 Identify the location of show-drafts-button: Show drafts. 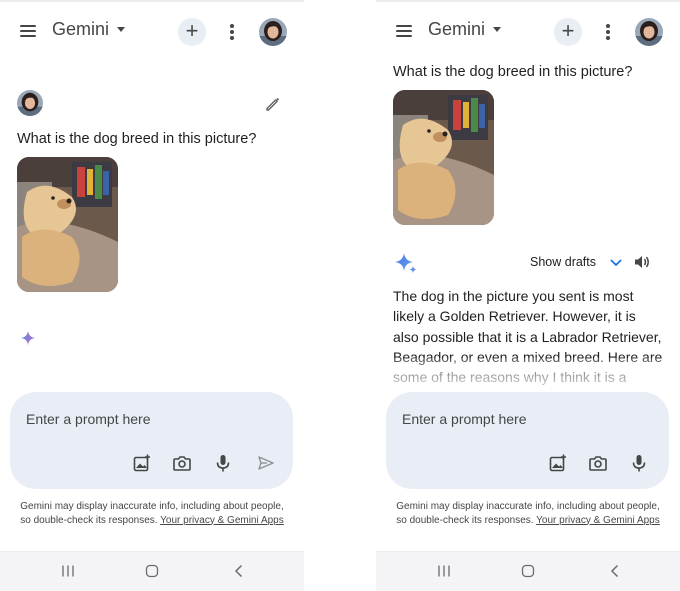
(563, 262).